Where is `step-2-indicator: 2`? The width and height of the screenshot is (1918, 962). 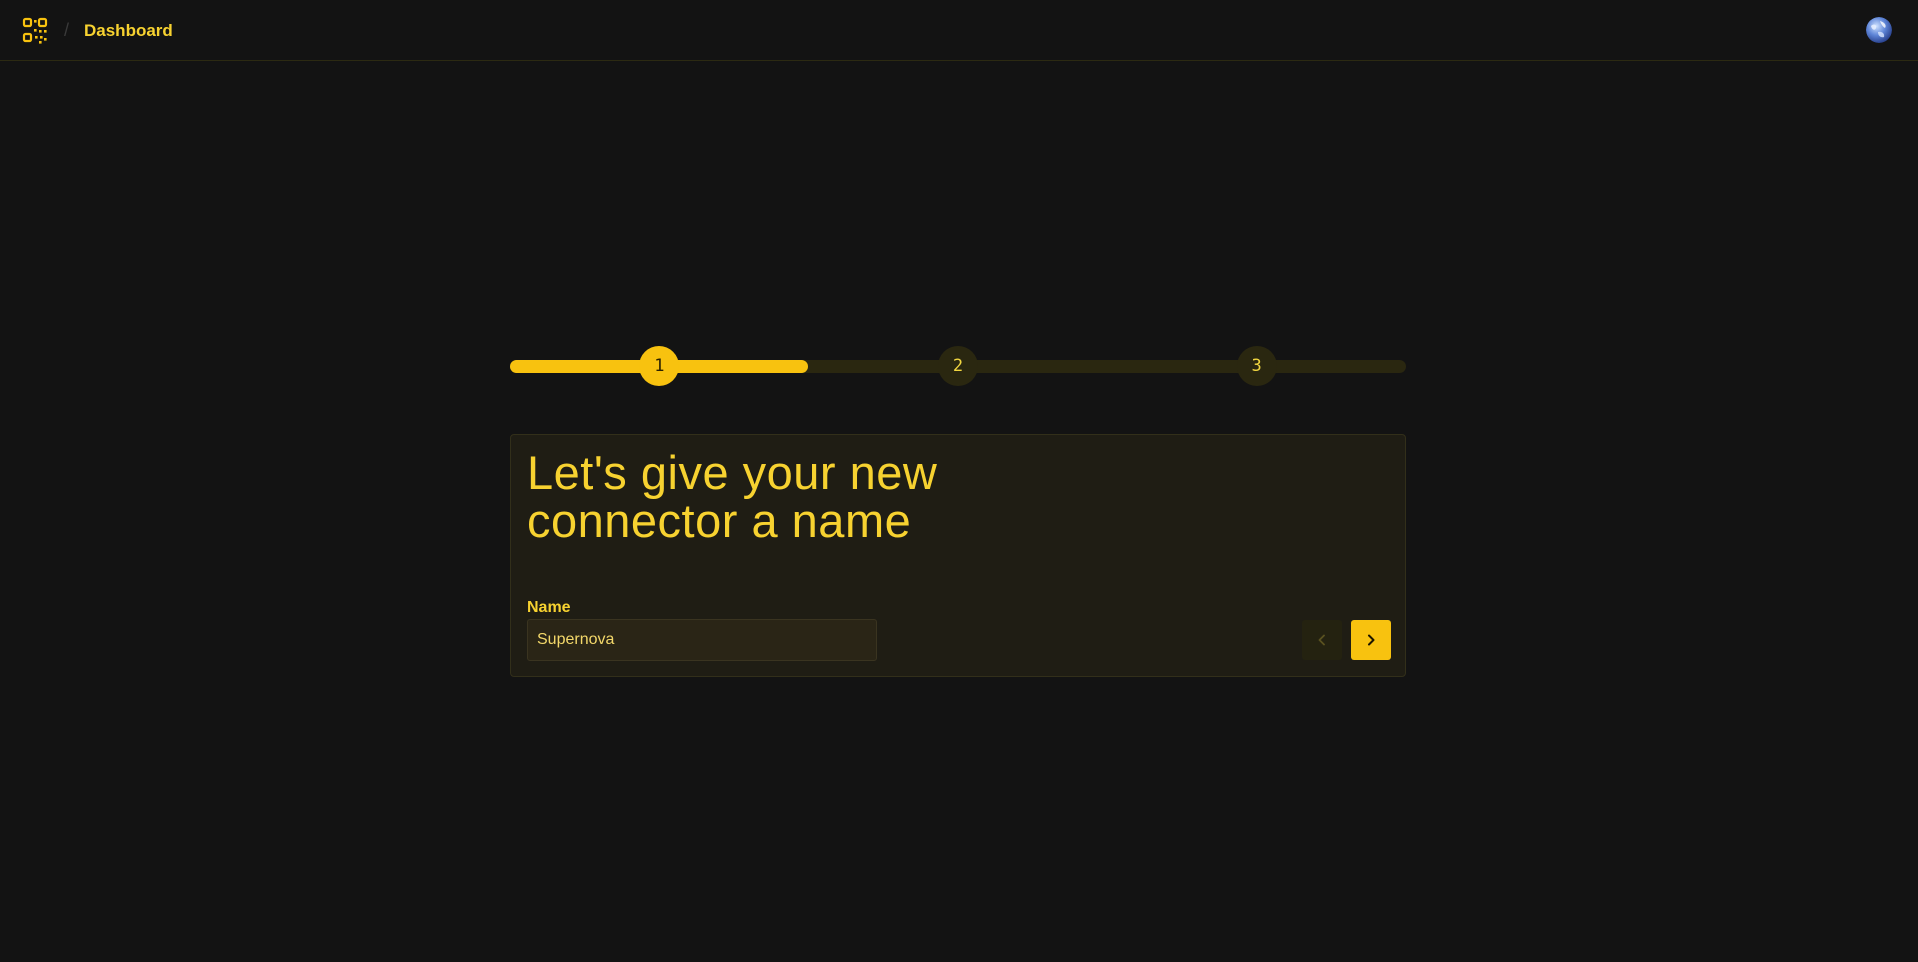 step-2-indicator: 2 is located at coordinates (958, 366).